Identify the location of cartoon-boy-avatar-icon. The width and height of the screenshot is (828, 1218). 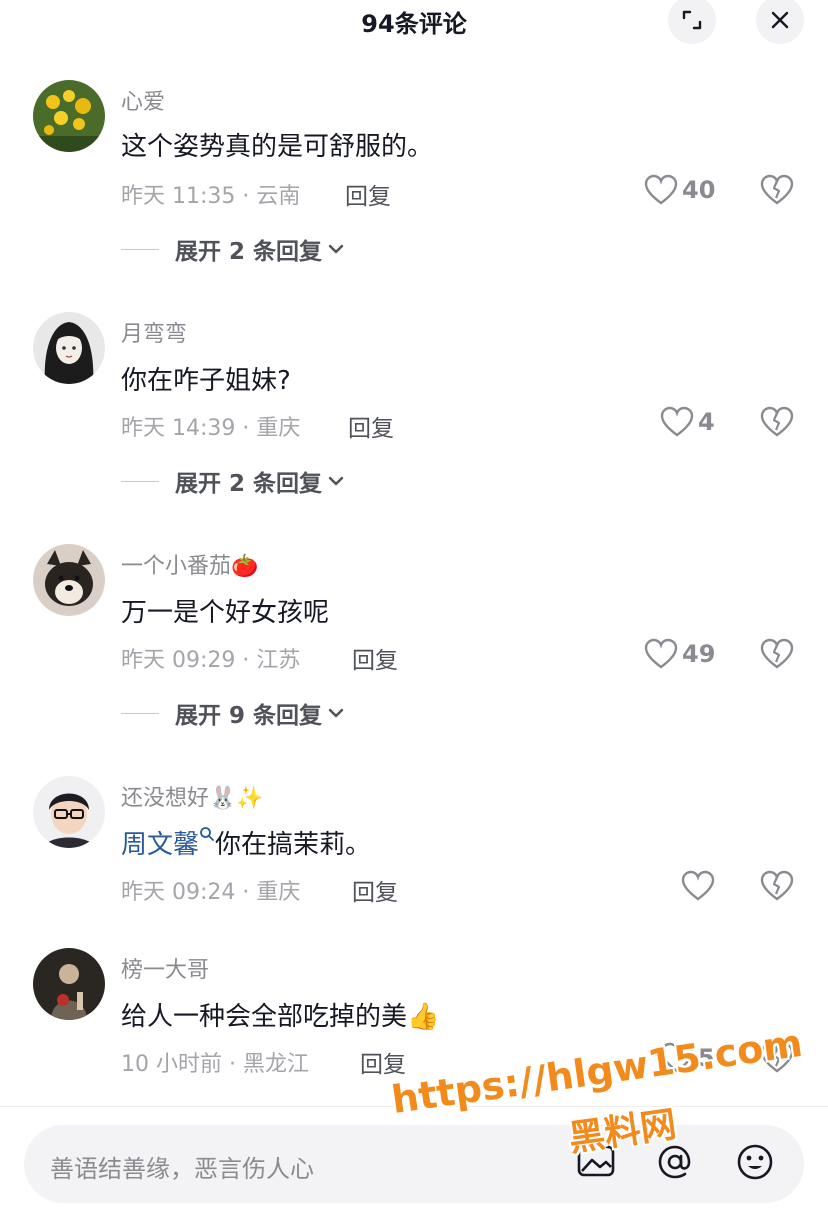
(69, 812).